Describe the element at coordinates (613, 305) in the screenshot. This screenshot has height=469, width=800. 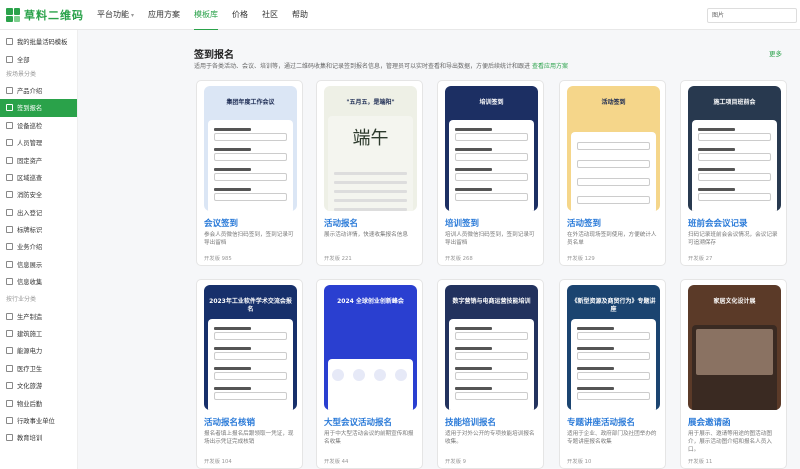
I see `preview-title: 《新型资源及商贸行为》专题讲座` at that location.